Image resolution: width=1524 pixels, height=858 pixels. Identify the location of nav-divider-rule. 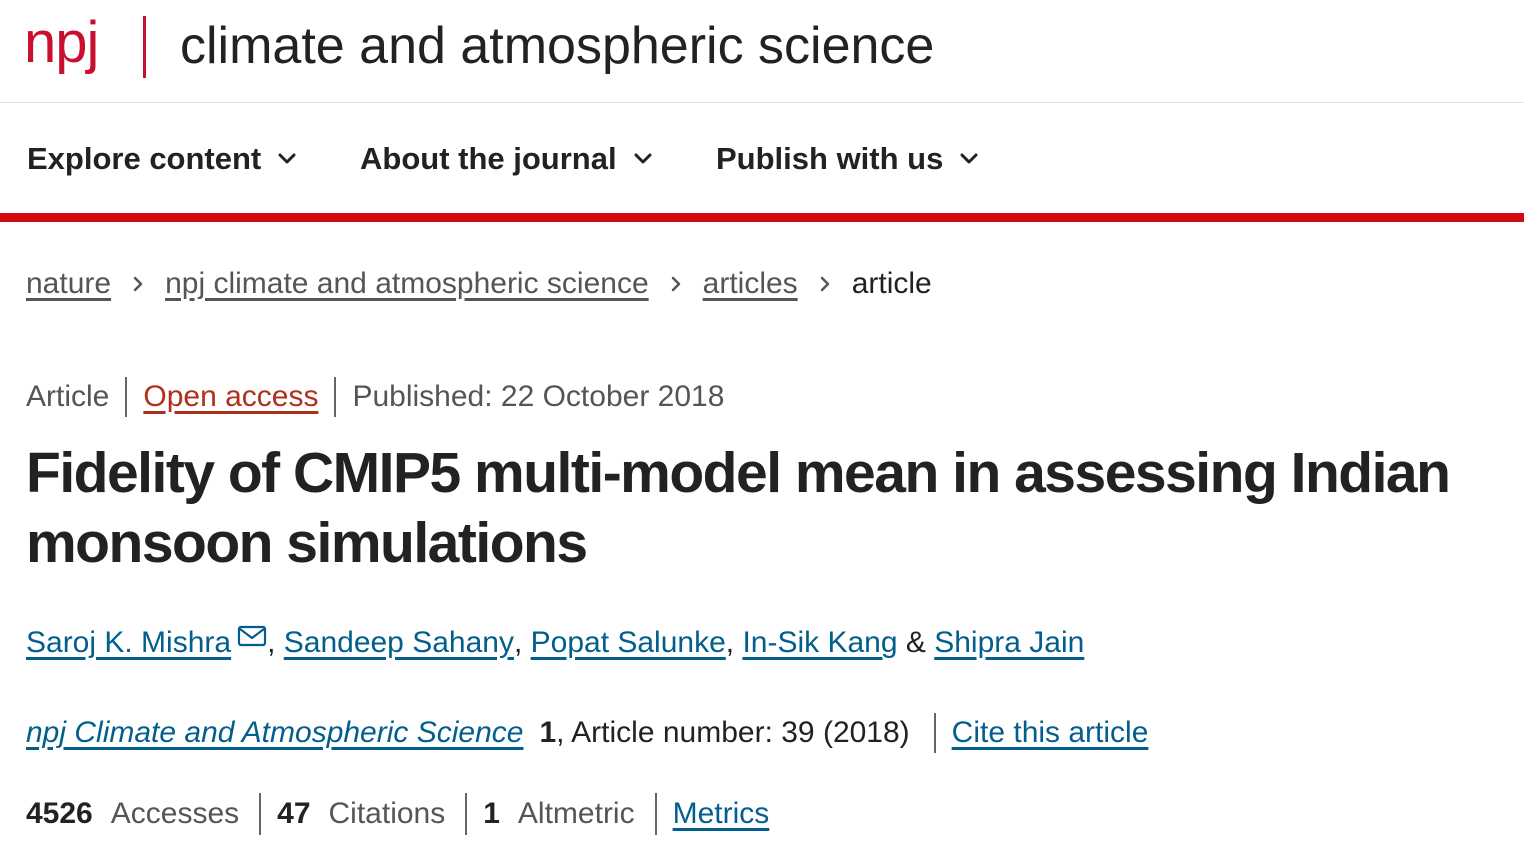
(762, 217).